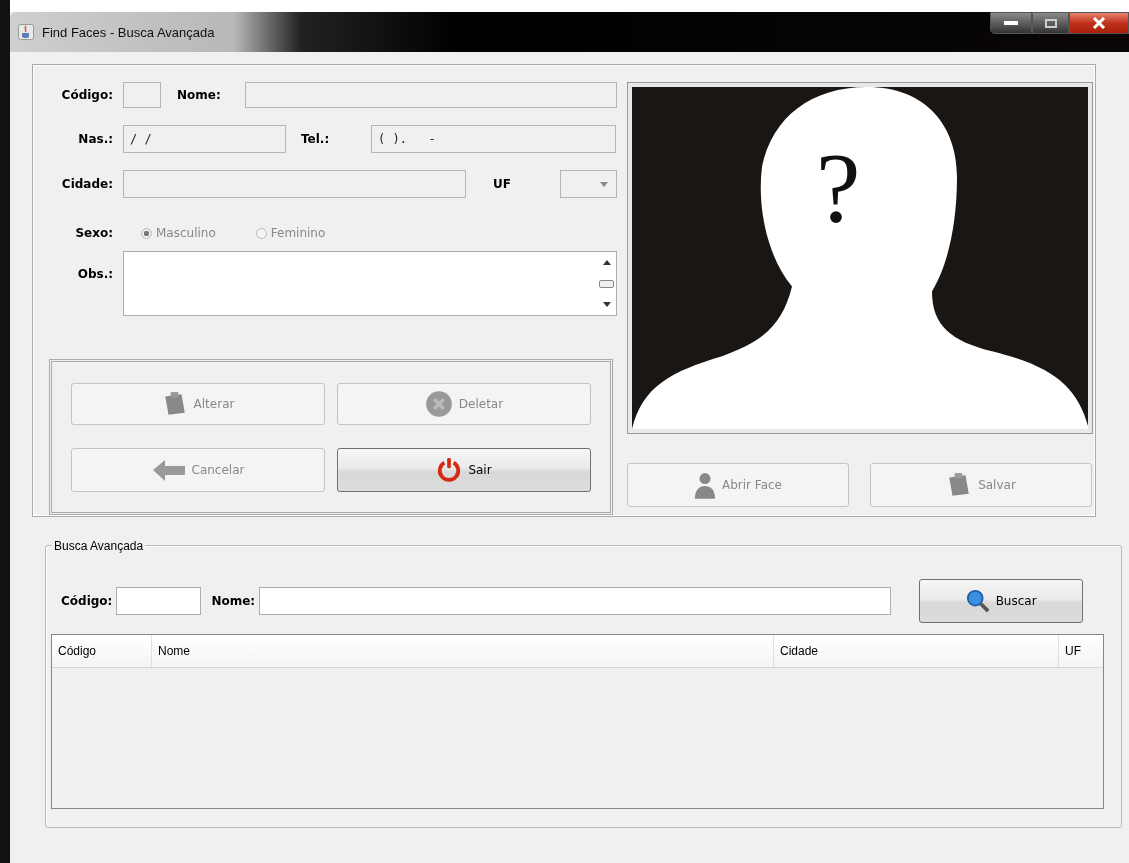 This screenshot has height=863, width=1129. What do you see at coordinates (315, 139) in the screenshot?
I see `field-label: Tel.:` at bounding box center [315, 139].